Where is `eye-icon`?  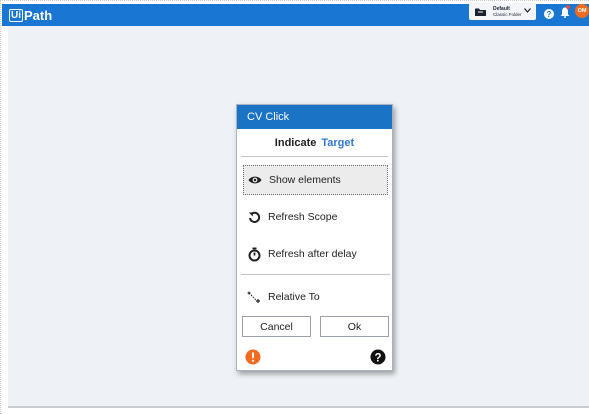 eye-icon is located at coordinates (255, 180).